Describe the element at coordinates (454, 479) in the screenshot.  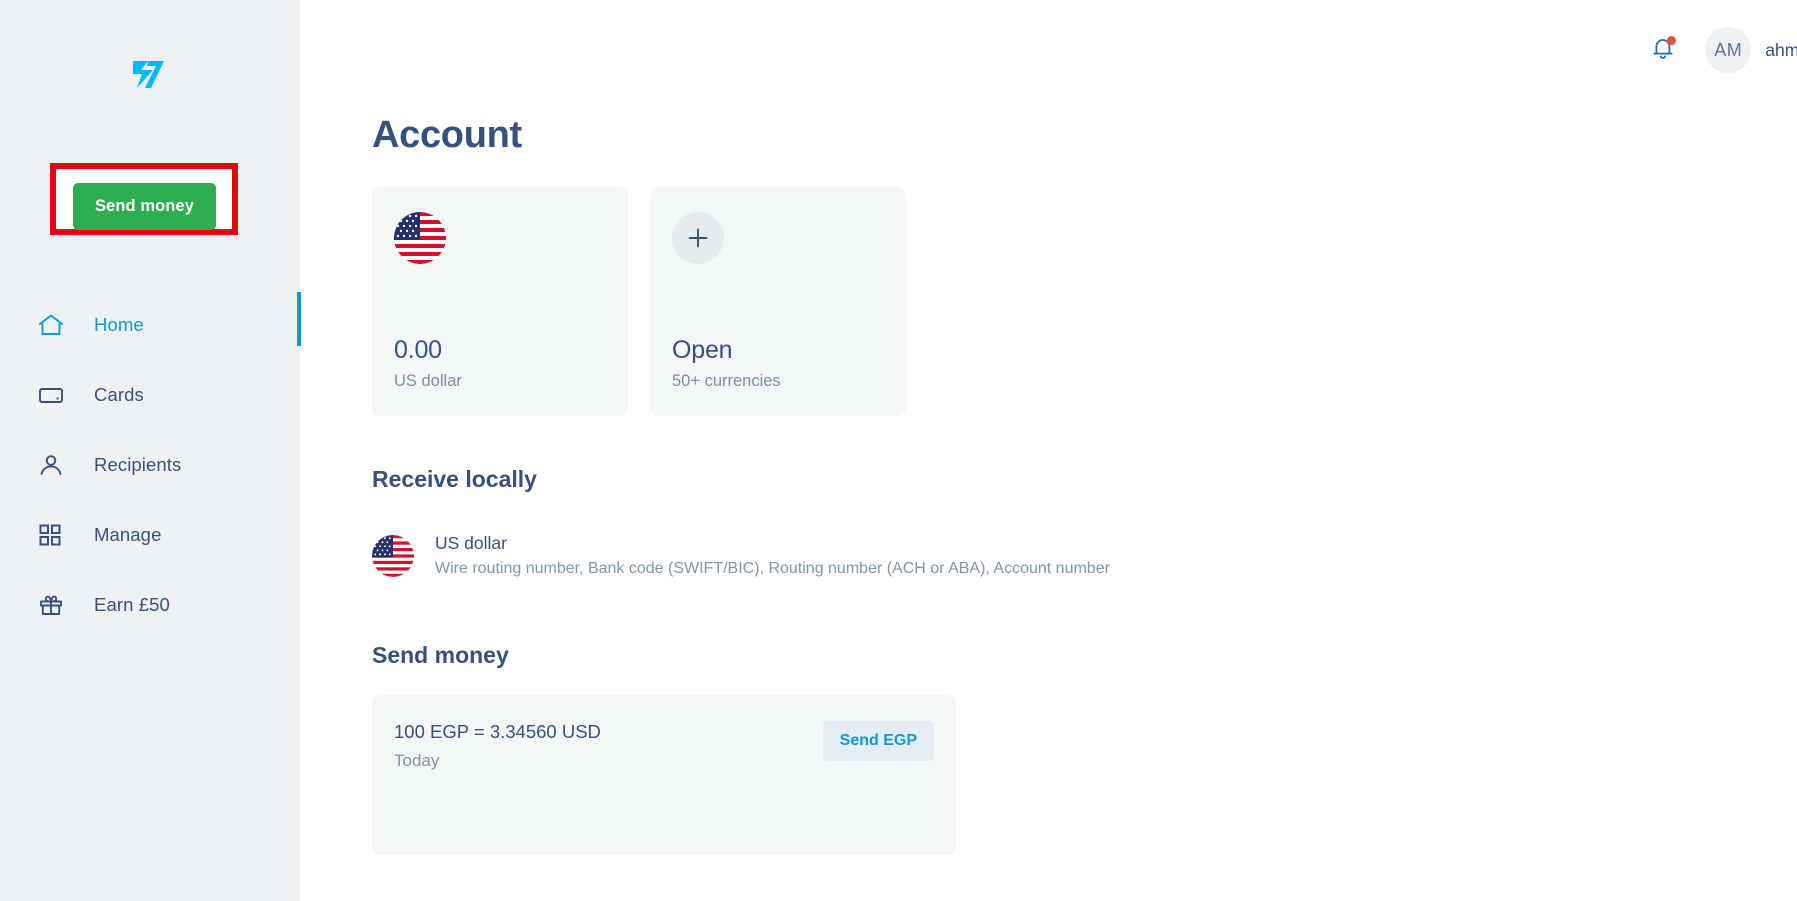
I see `receive-locally-title: Receive locally` at that location.